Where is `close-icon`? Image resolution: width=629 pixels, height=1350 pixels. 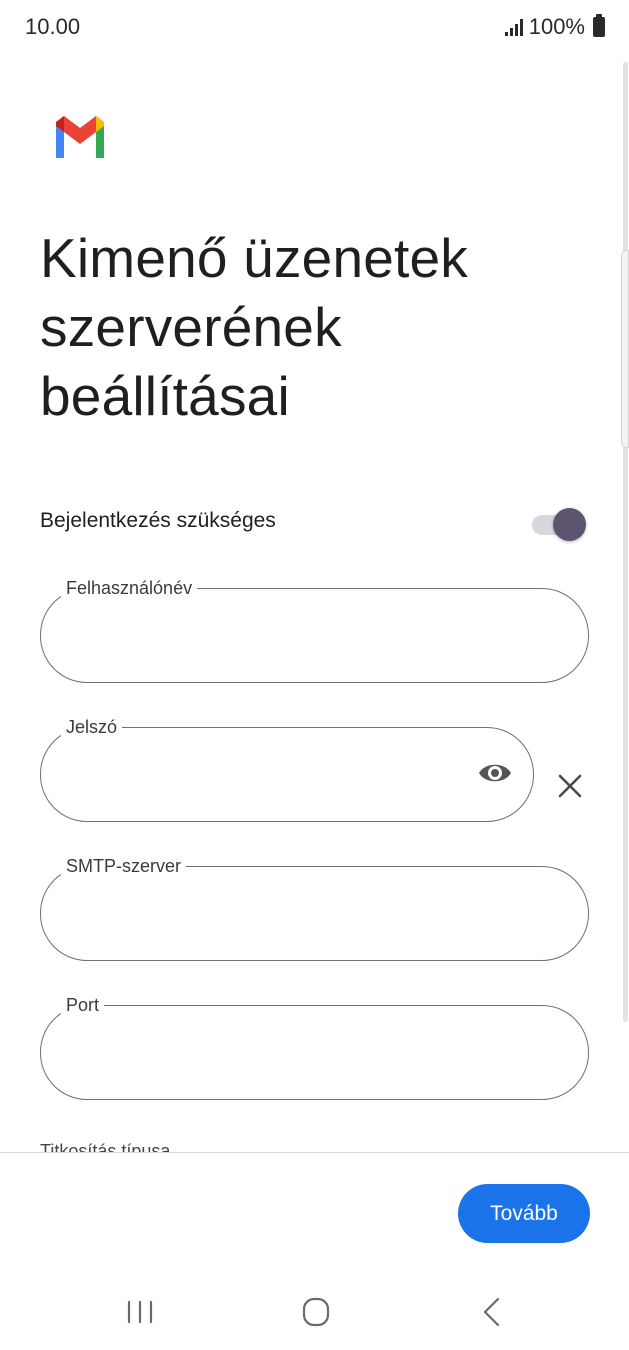
close-icon is located at coordinates (570, 786).